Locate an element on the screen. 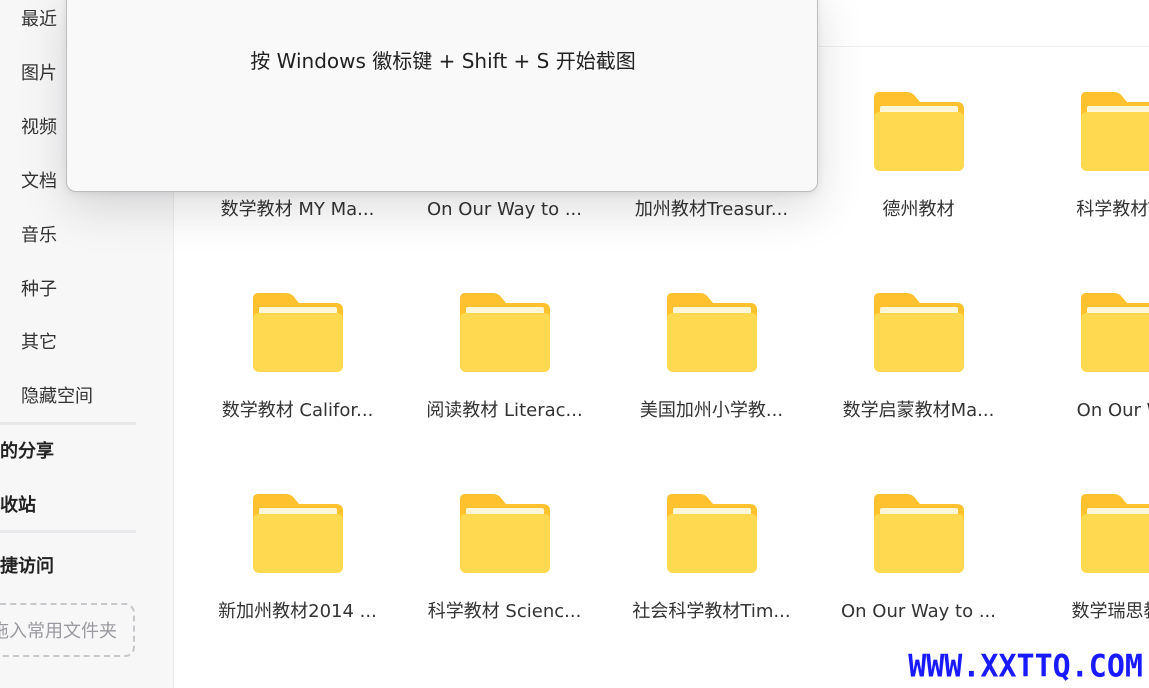 This screenshot has width=1149, height=688. folder-item: 数学瑞思教材 is located at coordinates (1085, 569).